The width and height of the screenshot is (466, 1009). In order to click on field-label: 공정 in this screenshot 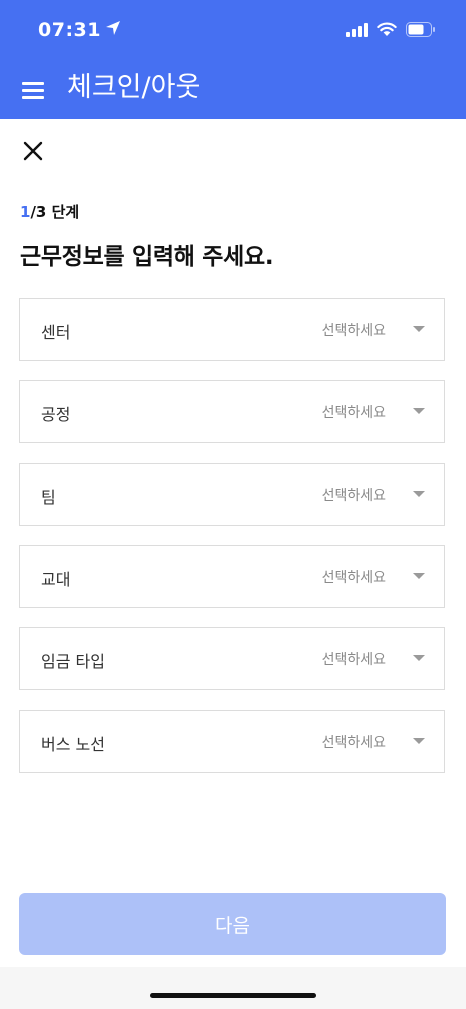, I will do `click(56, 414)`.